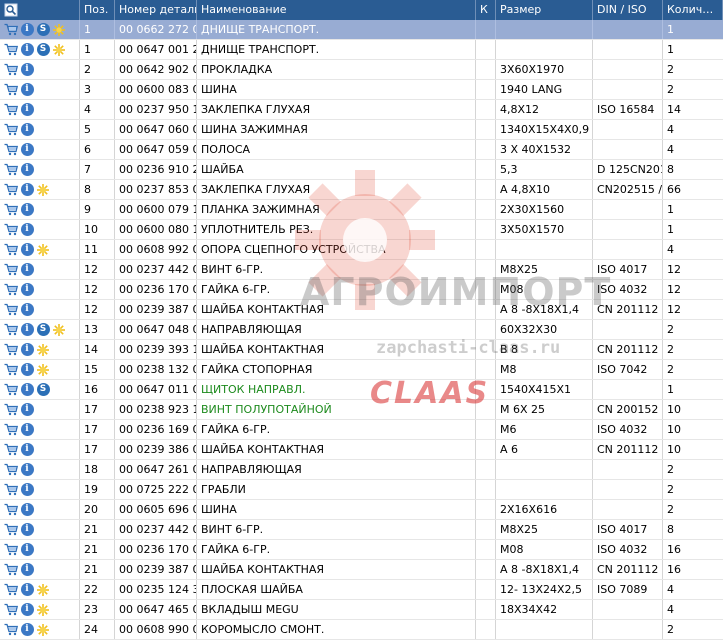 This screenshot has width=723, height=640. What do you see at coordinates (361, 90) in the screenshot?
I see `table-row: i 3 00 0600 083 0 ШИНА 1940 LANG 2` at bounding box center [361, 90].